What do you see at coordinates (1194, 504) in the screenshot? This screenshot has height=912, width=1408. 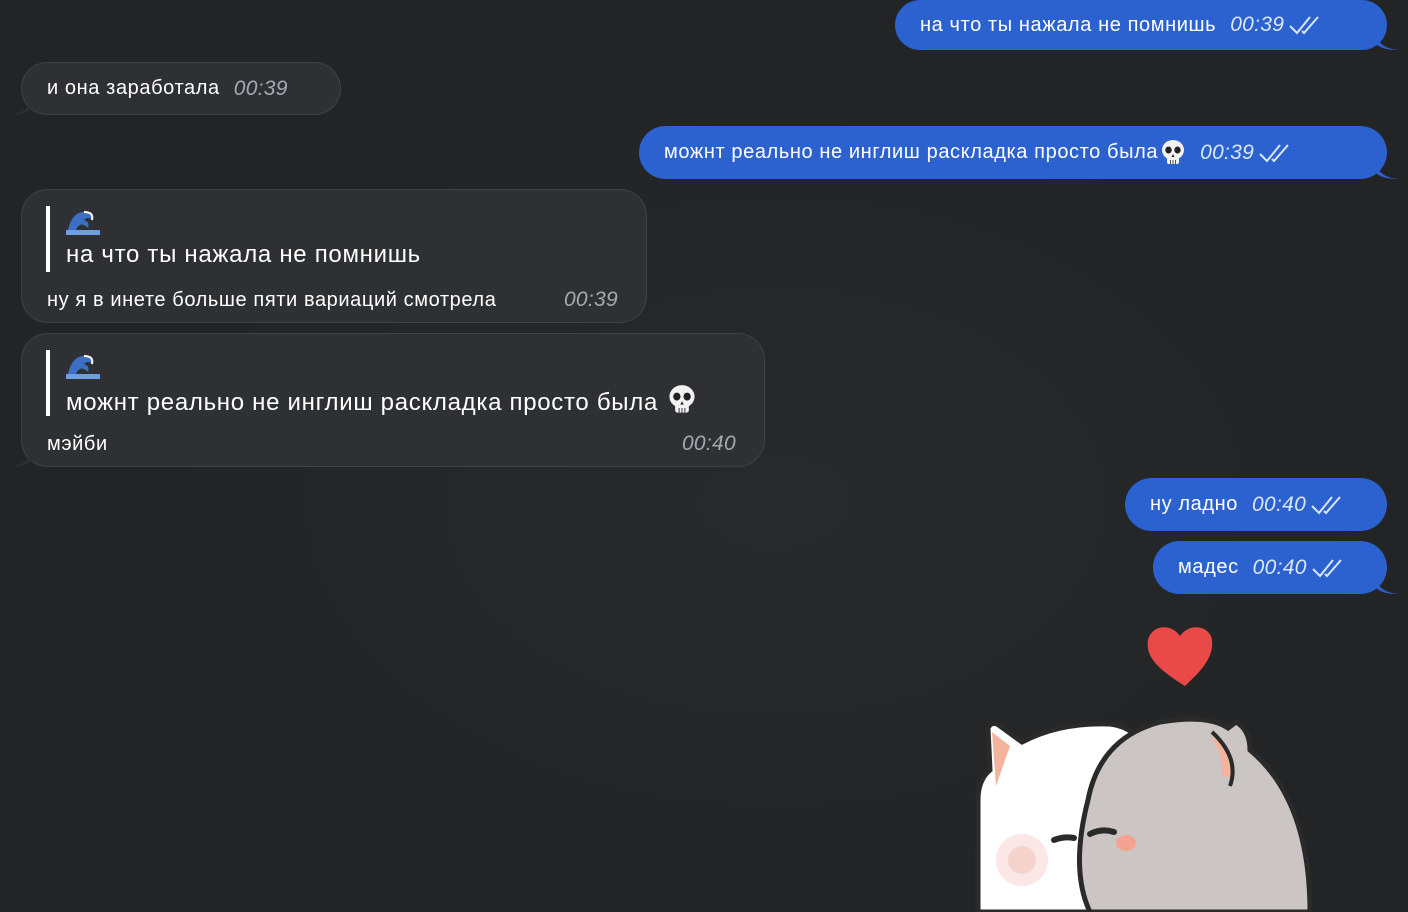 I see `message-text: ну ладно` at bounding box center [1194, 504].